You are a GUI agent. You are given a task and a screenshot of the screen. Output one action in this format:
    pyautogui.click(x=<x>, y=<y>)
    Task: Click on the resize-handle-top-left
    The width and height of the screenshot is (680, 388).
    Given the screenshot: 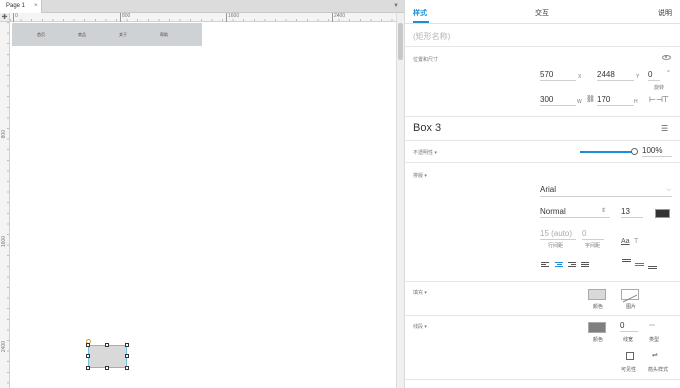 What is the action you would take?
    pyautogui.click(x=88, y=345)
    